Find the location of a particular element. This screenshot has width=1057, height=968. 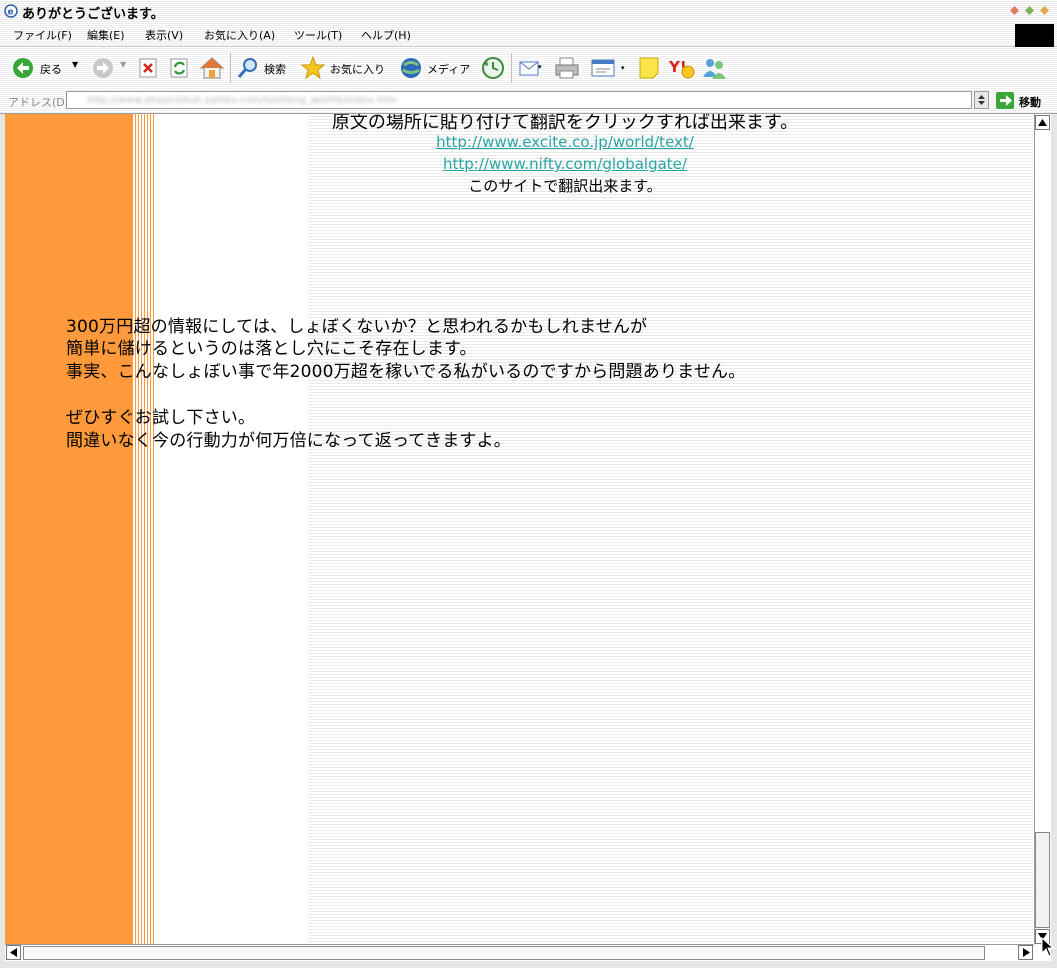

window-frame-right is located at coordinates (1054, 541).